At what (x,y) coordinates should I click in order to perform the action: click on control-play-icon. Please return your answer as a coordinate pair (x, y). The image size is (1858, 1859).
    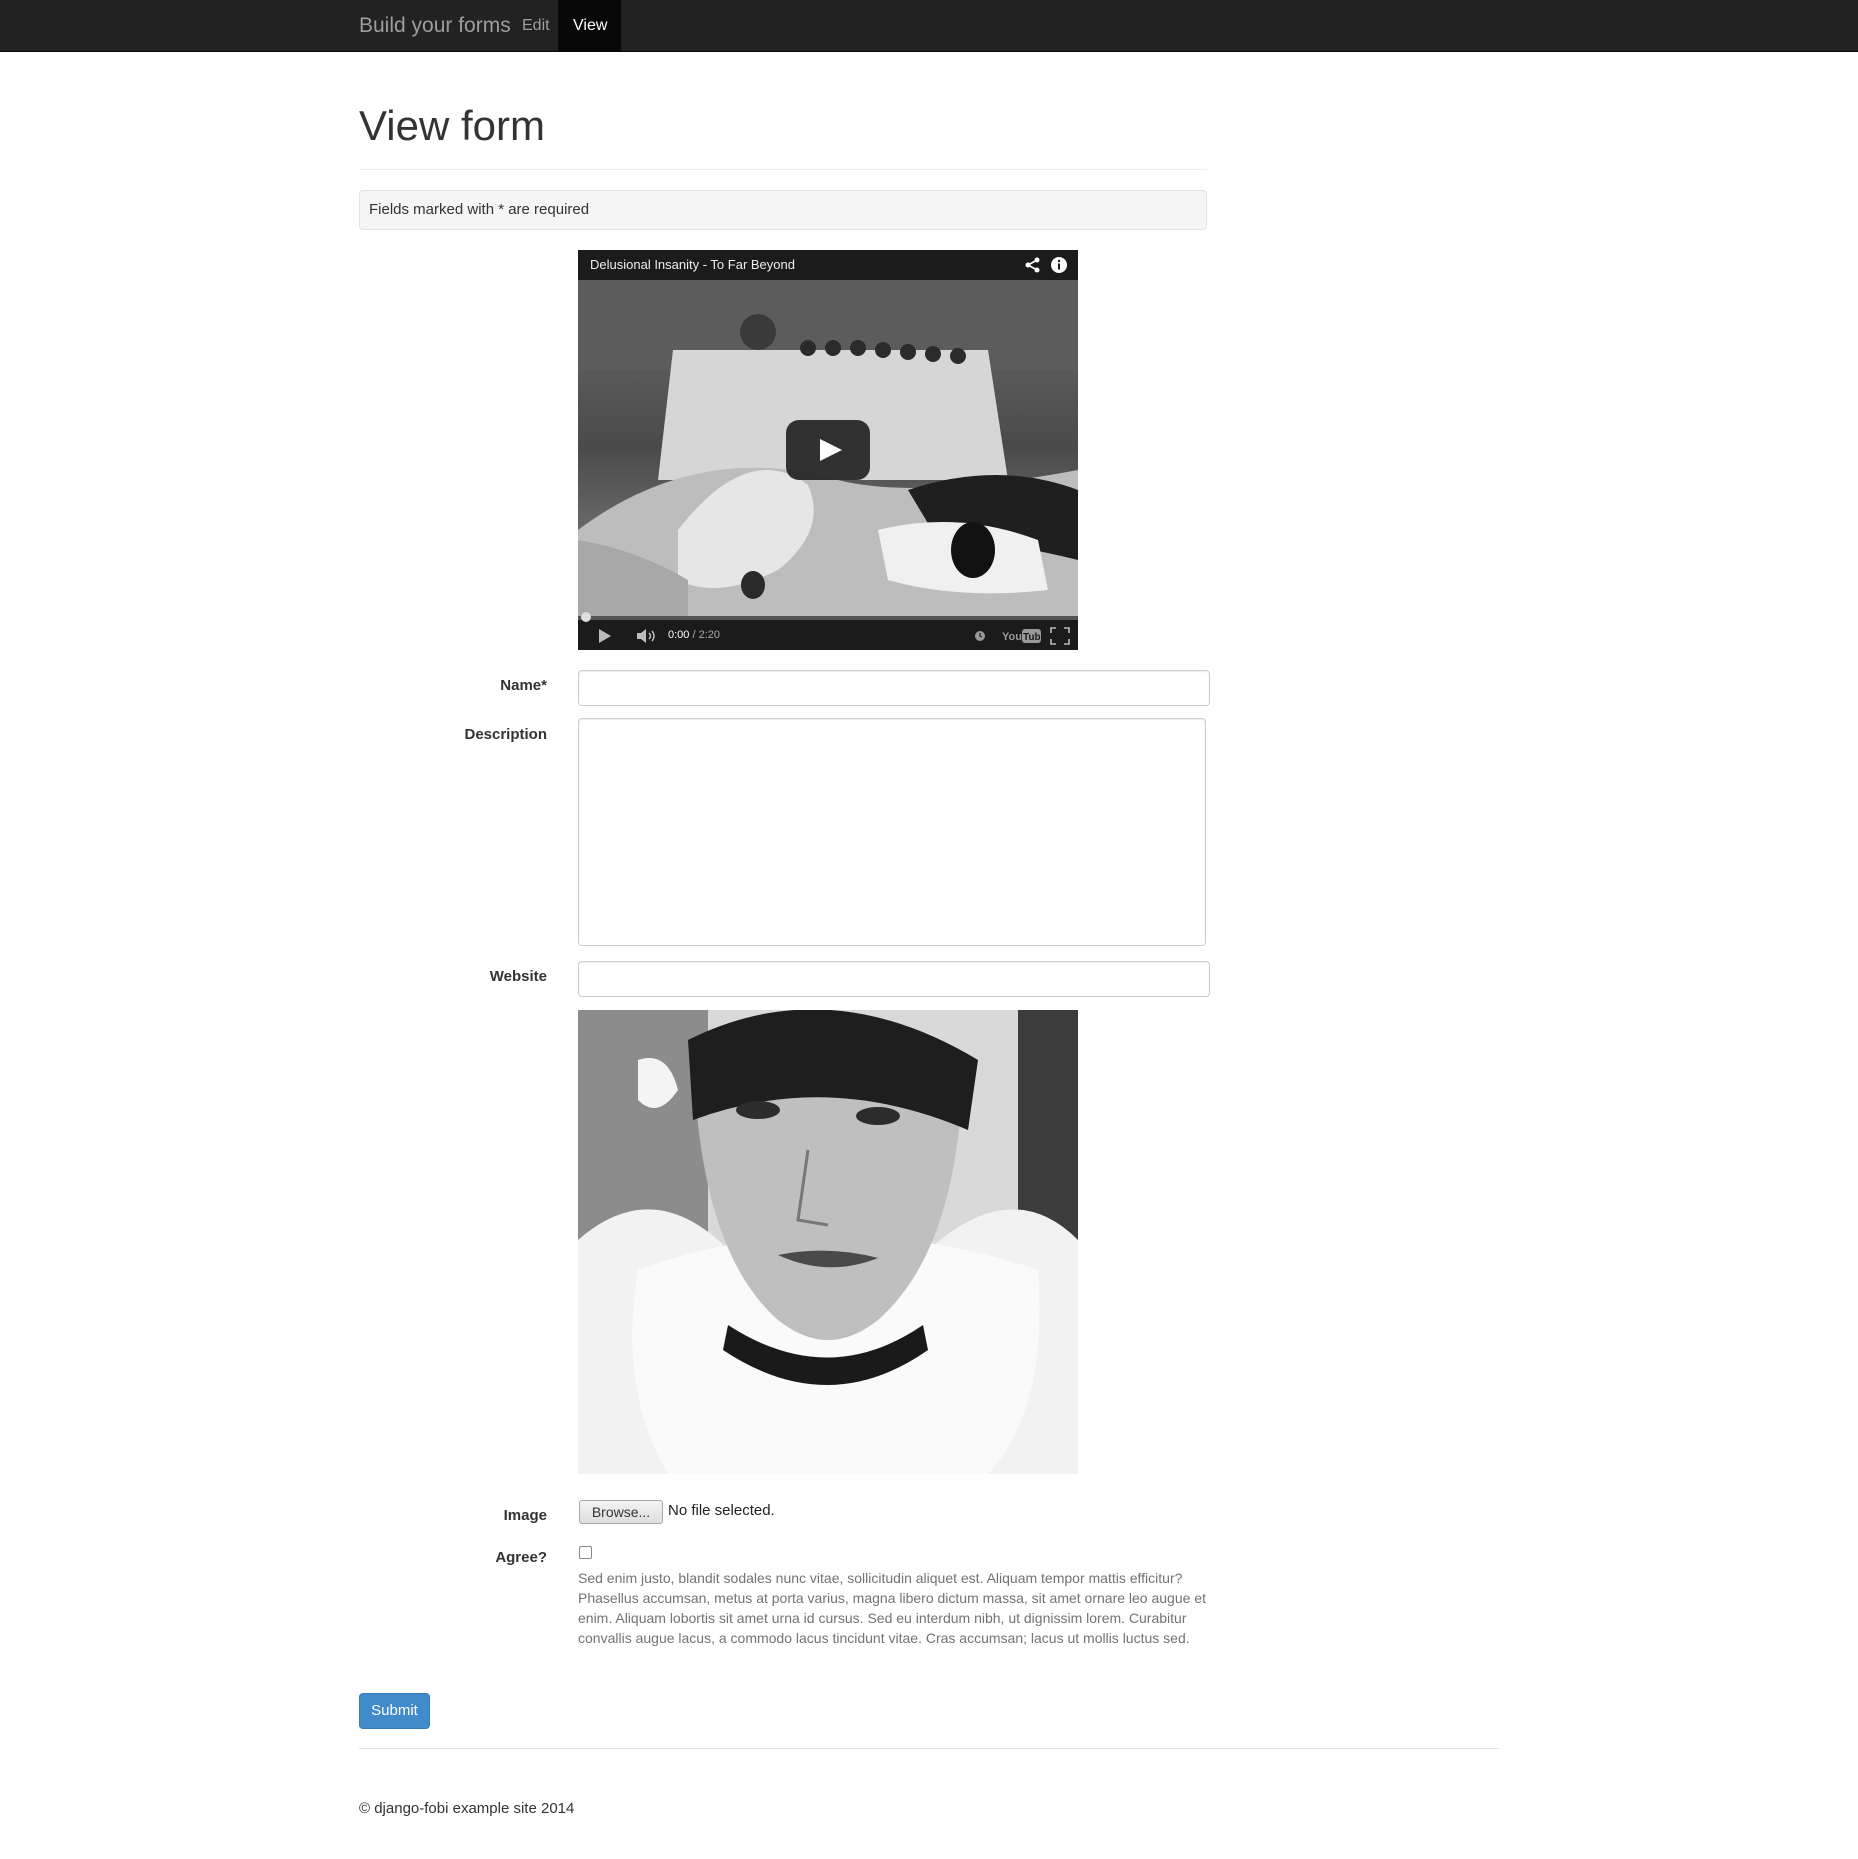
    Looking at the image, I should click on (605, 636).